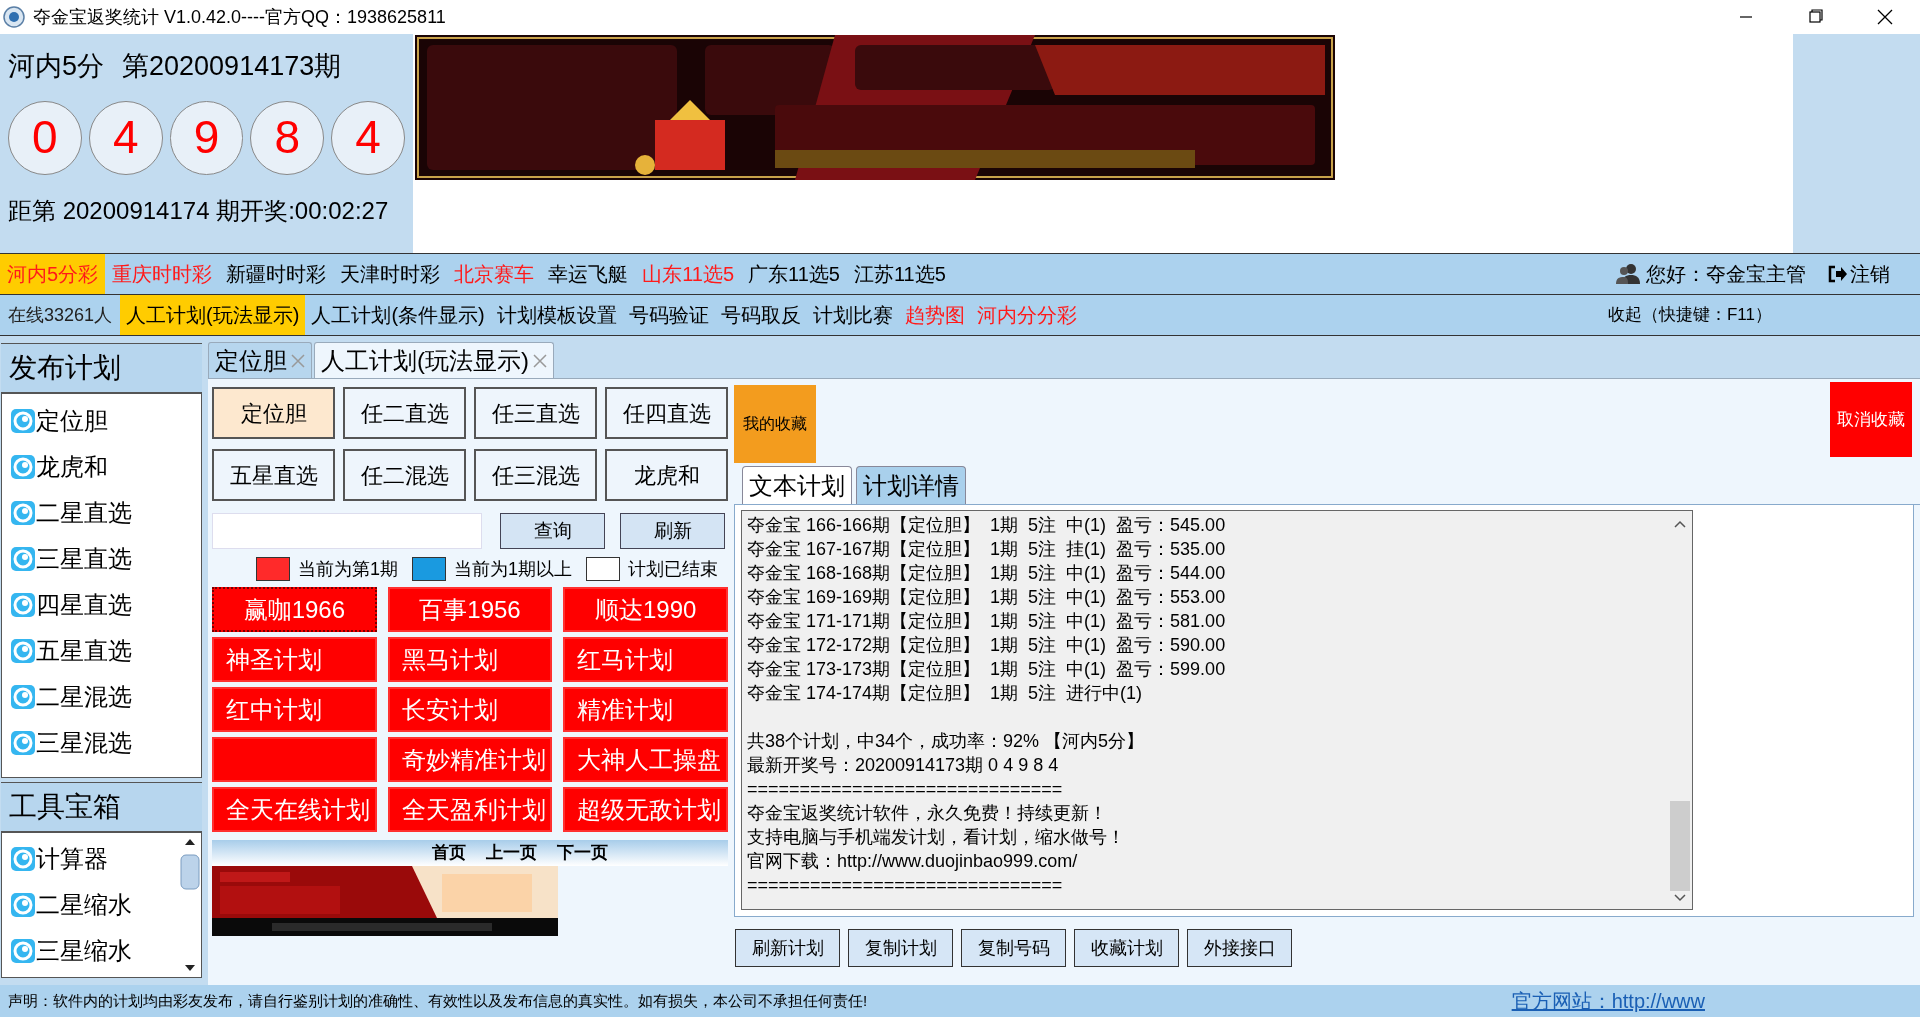 The image size is (1920, 1017). I want to click on menu-item: 人工计划(玩法显示), so click(213, 315).